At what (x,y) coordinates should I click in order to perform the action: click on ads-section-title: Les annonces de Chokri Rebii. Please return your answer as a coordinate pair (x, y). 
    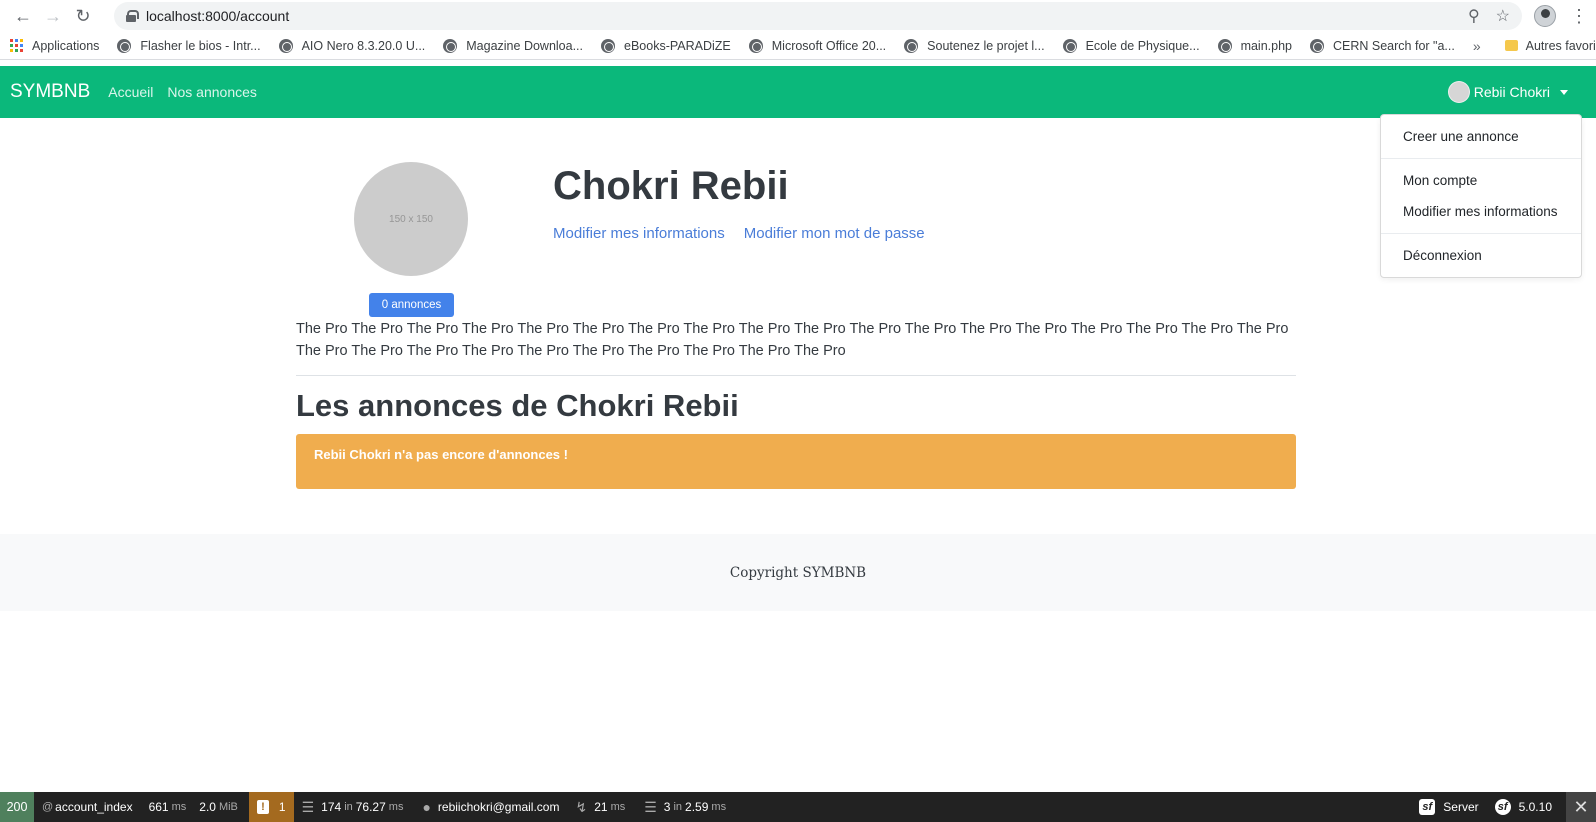
    Looking at the image, I should click on (517, 405).